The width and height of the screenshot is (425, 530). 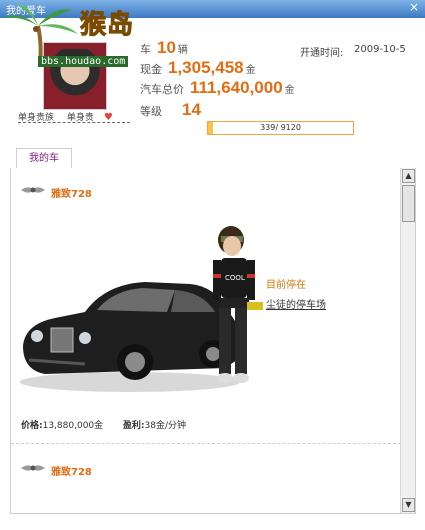 What do you see at coordinates (151, 69) in the screenshot?
I see `cash-label: 现金` at bounding box center [151, 69].